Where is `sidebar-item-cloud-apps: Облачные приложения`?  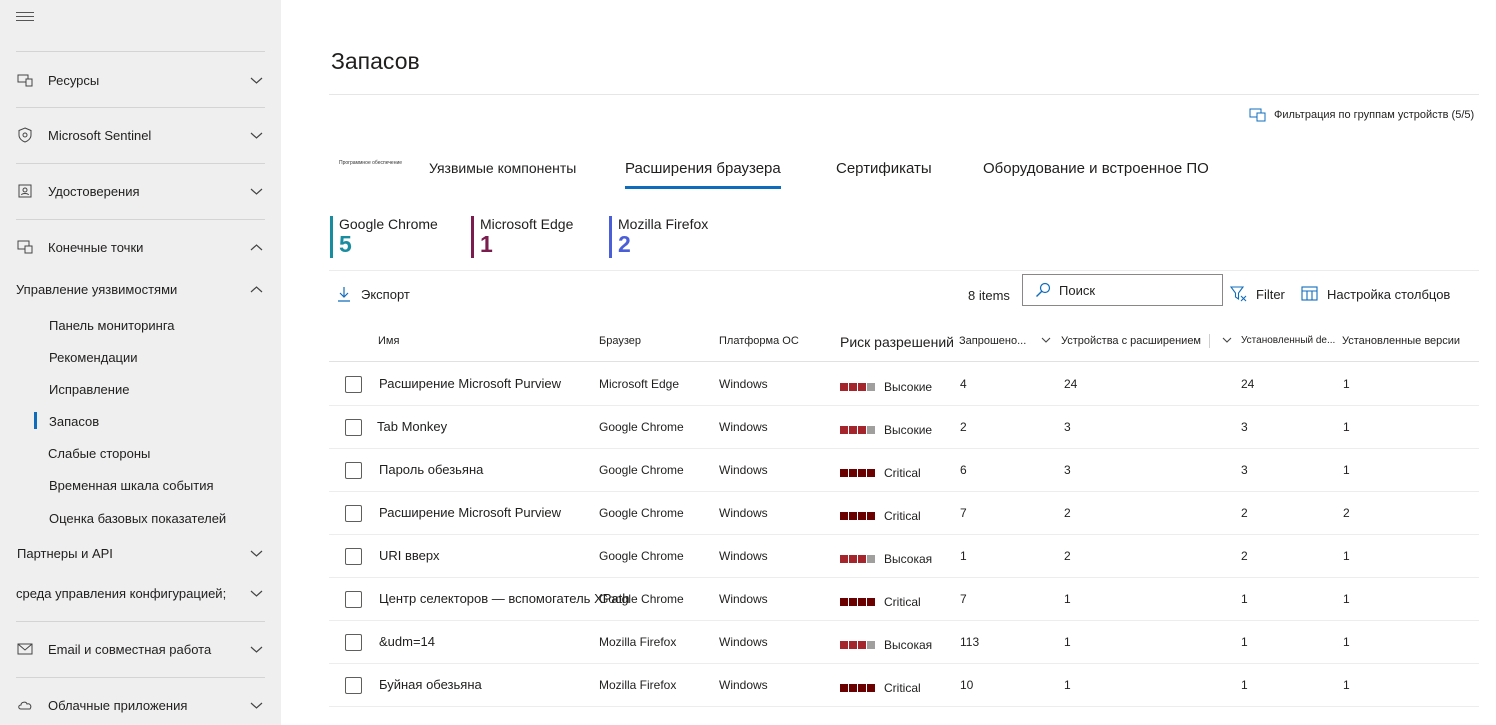 sidebar-item-cloud-apps: Облачные приложения is located at coordinates (140, 705).